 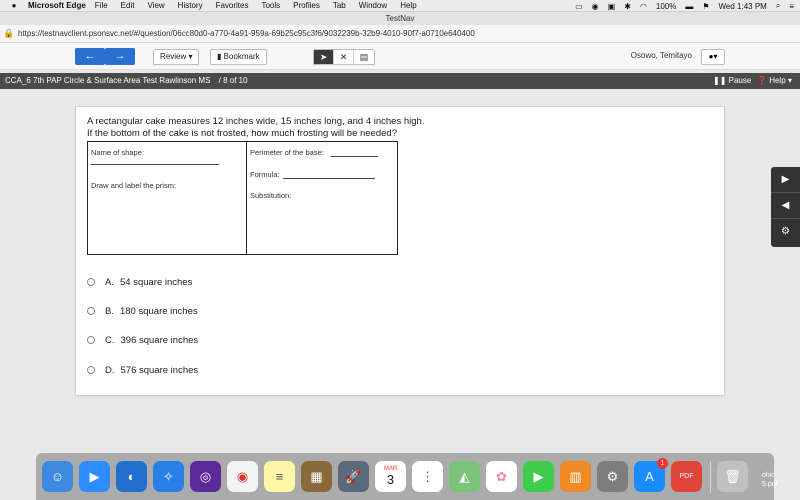 What do you see at coordinates (270, 5) in the screenshot?
I see `menu-tools: Tools` at bounding box center [270, 5].